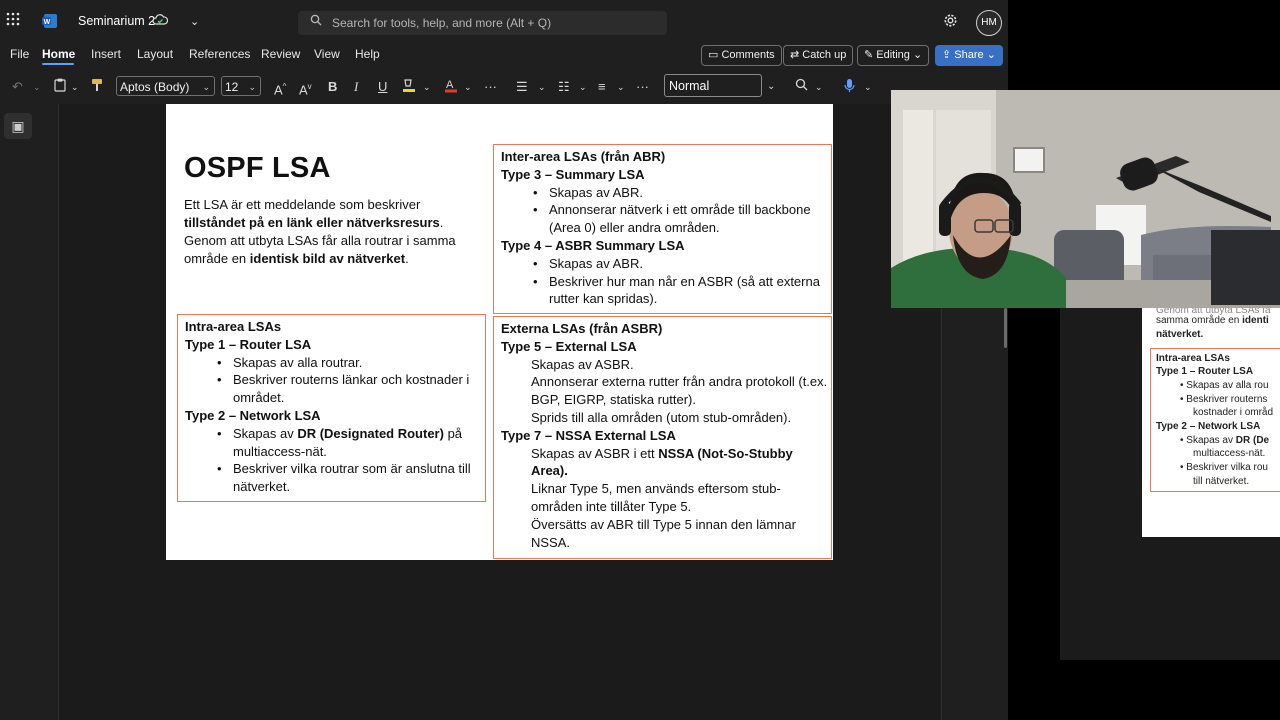 This screenshot has height=720, width=1280. Describe the element at coordinates (233, 326) in the screenshot. I see `intra-area-heading: Intra-area LSAs` at that location.